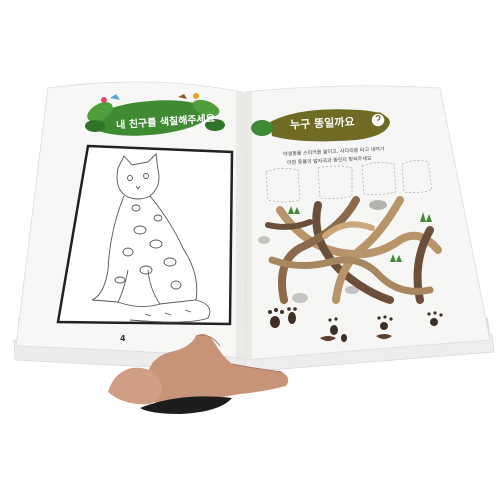 Image resolution: width=500 pixels, height=500 pixels. Describe the element at coordinates (145, 235) in the screenshot. I see `coloring-frame` at that location.